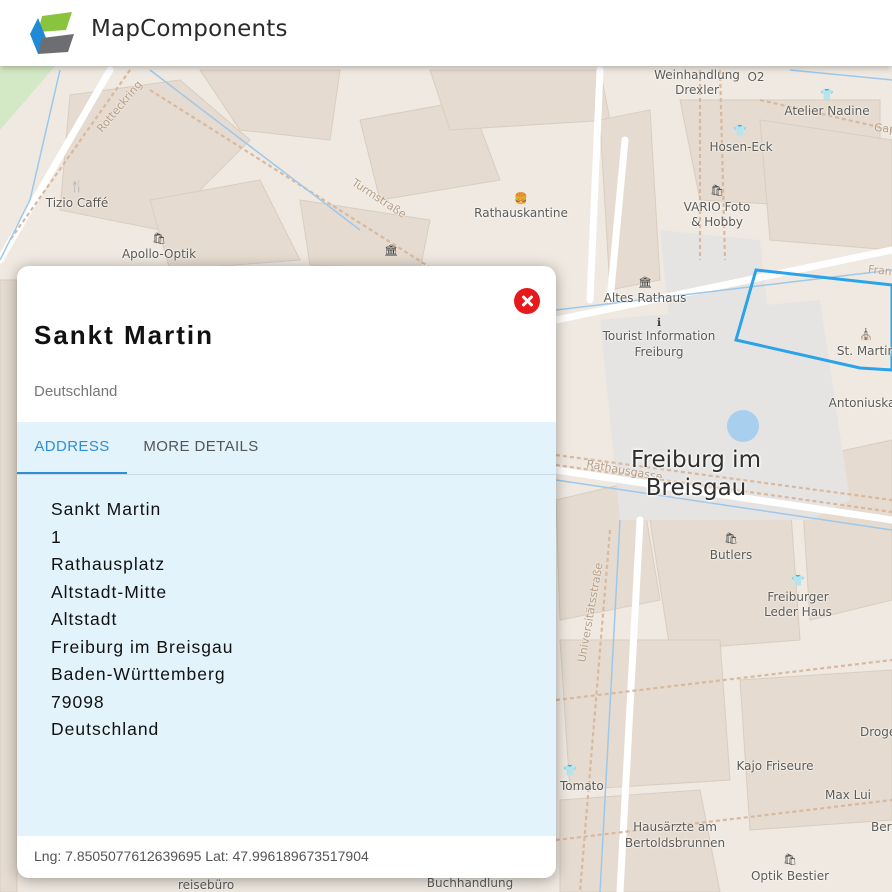  I want to click on close-button, so click(527, 301).